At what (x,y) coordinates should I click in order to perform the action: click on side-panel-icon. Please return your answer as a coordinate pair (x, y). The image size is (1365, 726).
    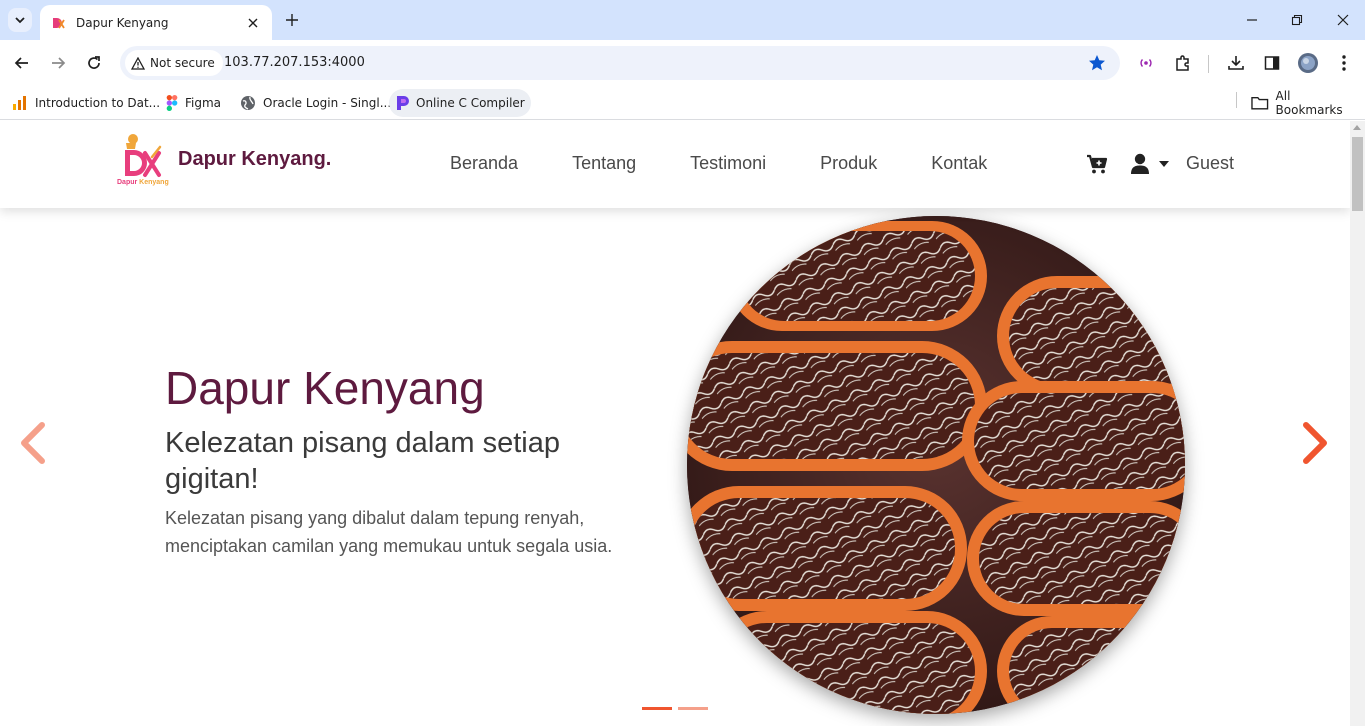
    Looking at the image, I should click on (1272, 63).